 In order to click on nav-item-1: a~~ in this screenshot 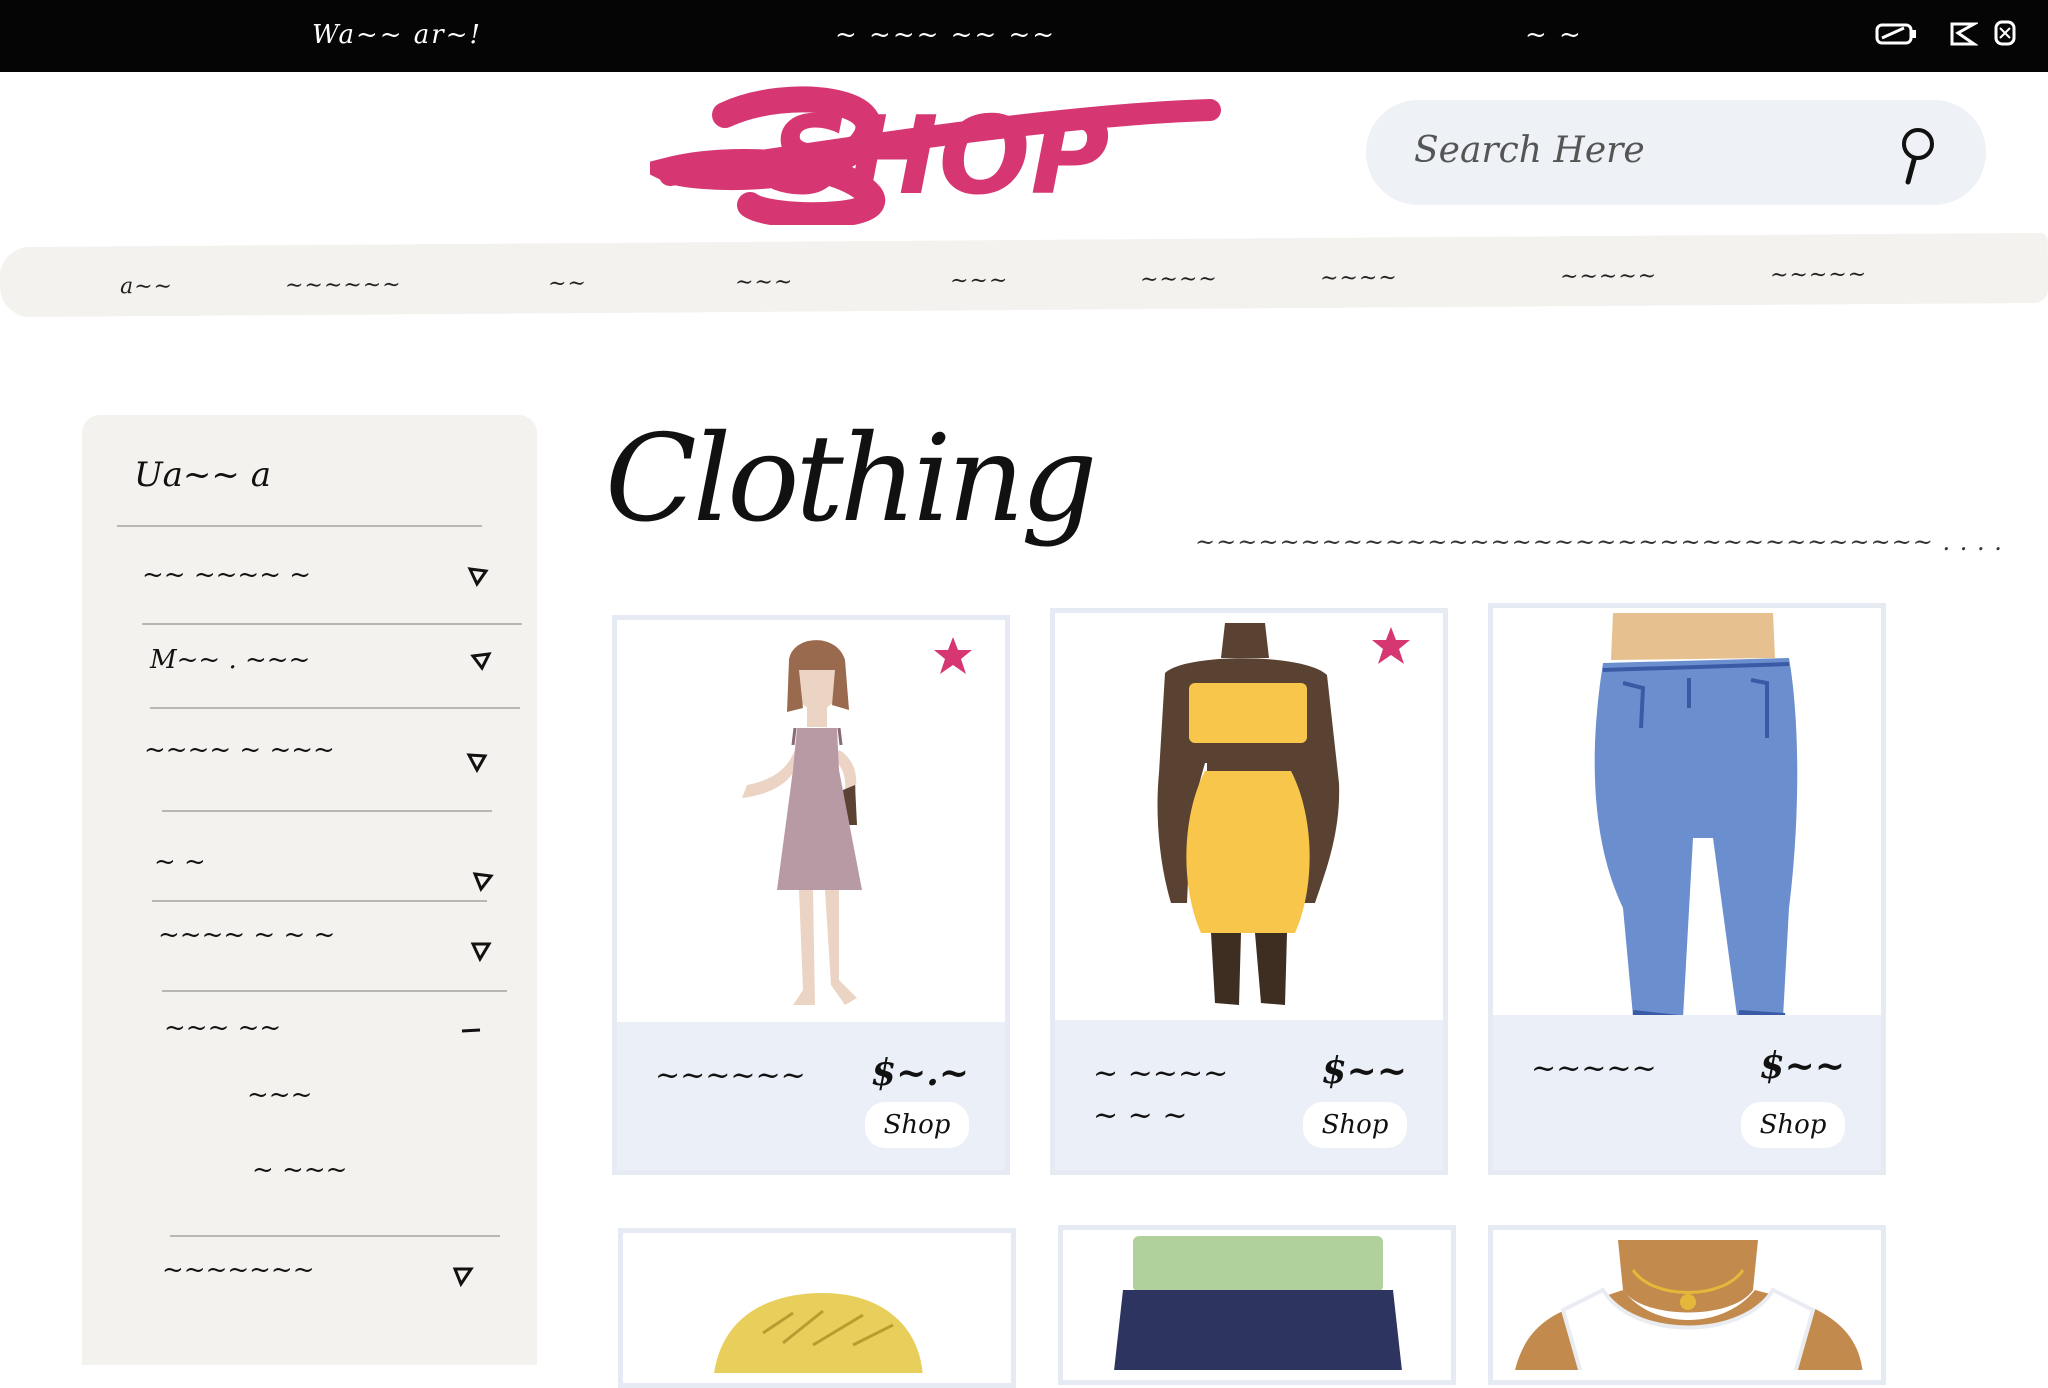, I will do `click(146, 286)`.